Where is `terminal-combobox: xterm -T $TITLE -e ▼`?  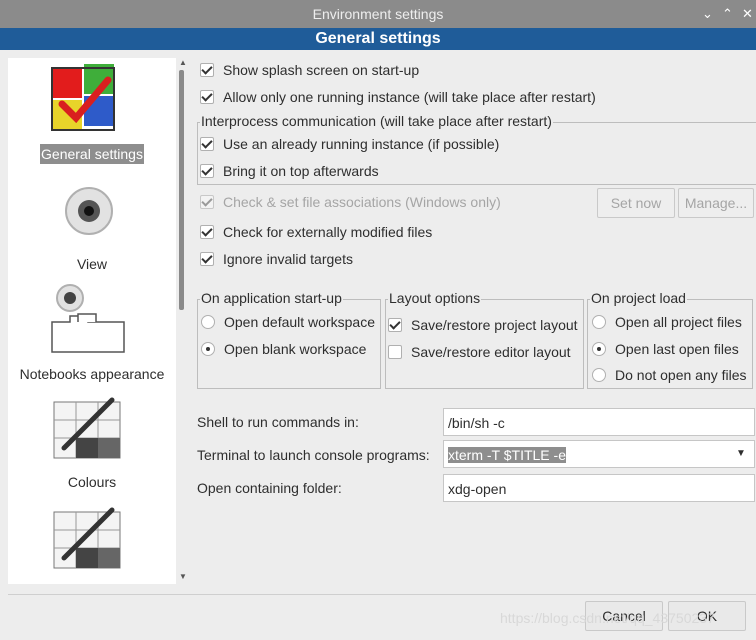 terminal-combobox: xterm -T $TITLE -e ▼ is located at coordinates (599, 454).